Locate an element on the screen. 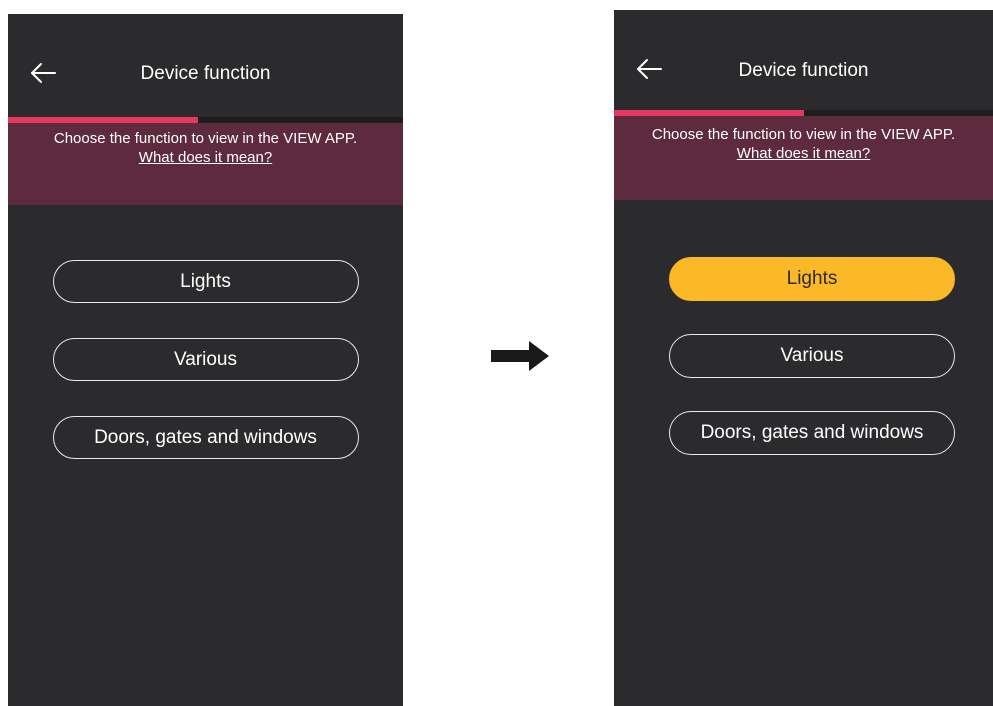 The width and height of the screenshot is (993, 706). arrow-right-icon is located at coordinates (520, 356).